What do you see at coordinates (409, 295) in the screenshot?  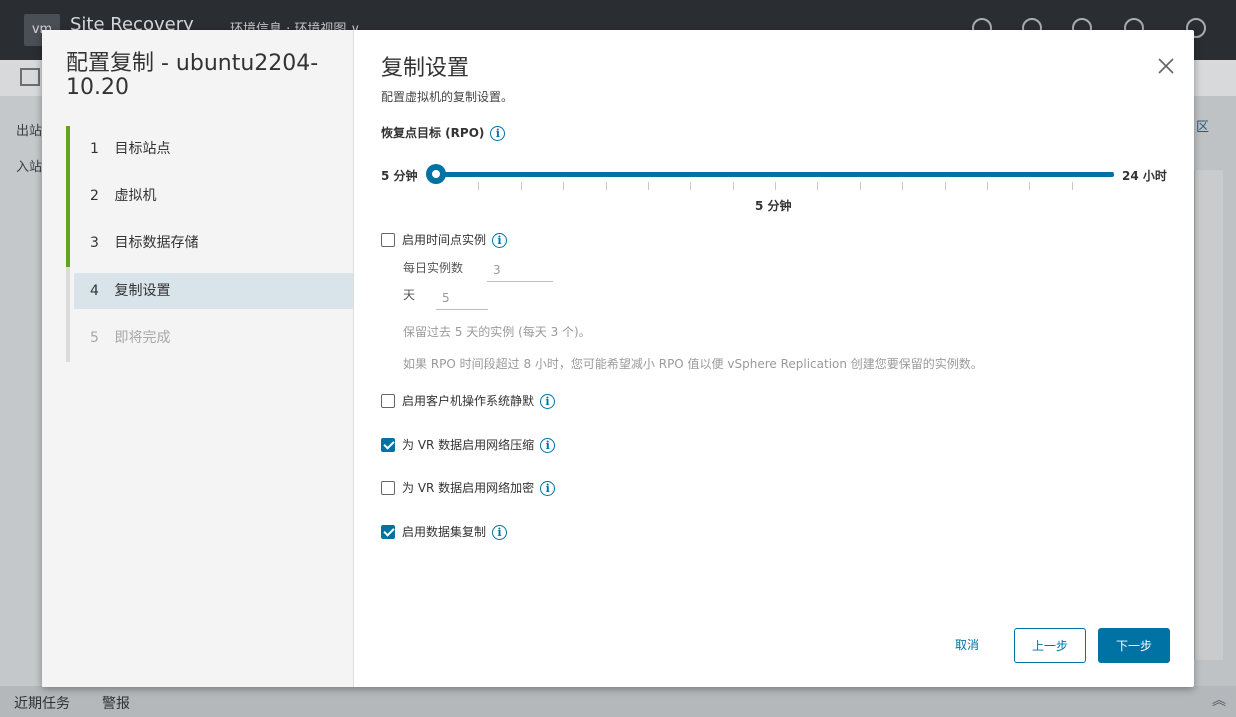 I see `days-label: 天` at bounding box center [409, 295].